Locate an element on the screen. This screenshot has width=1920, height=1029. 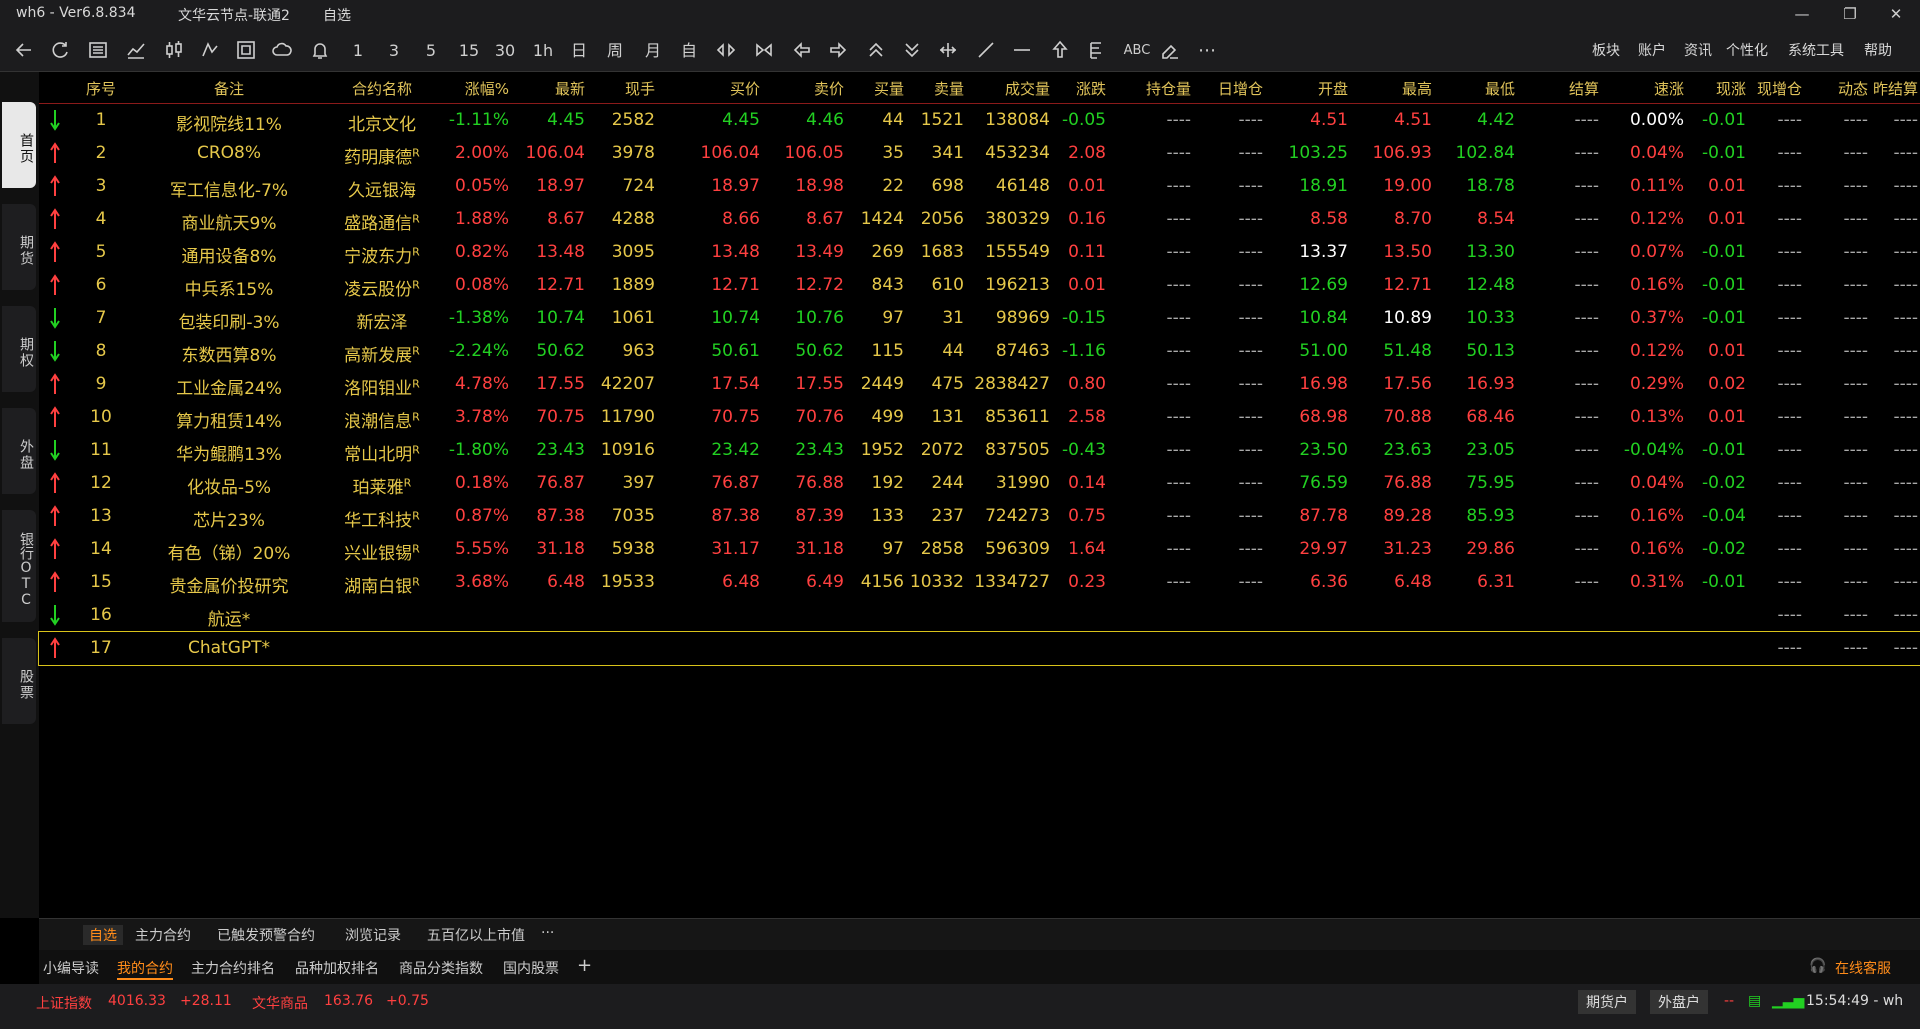
header-open-price: 开盘 is located at coordinates (1305, 88).